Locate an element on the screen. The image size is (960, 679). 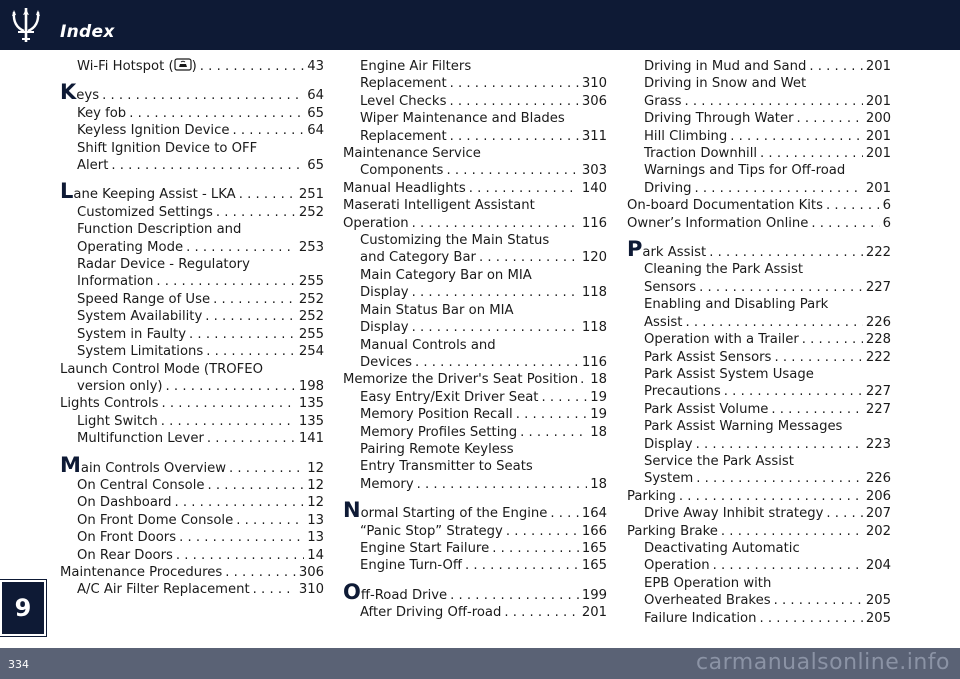
index-entry: Alert65 is located at coordinates (192, 165).